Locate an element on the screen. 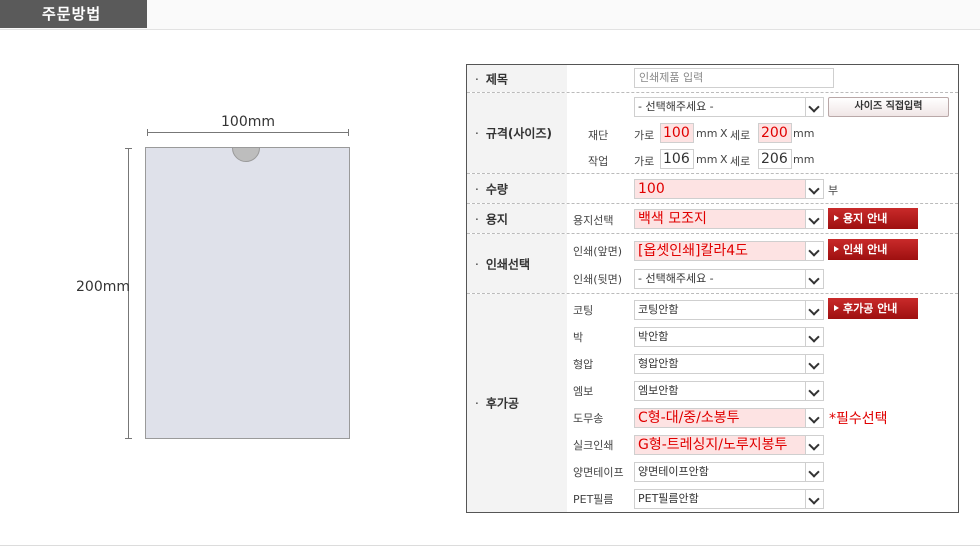 This screenshot has height=548, width=980. die-cut-label: 도무송 is located at coordinates (588, 418).